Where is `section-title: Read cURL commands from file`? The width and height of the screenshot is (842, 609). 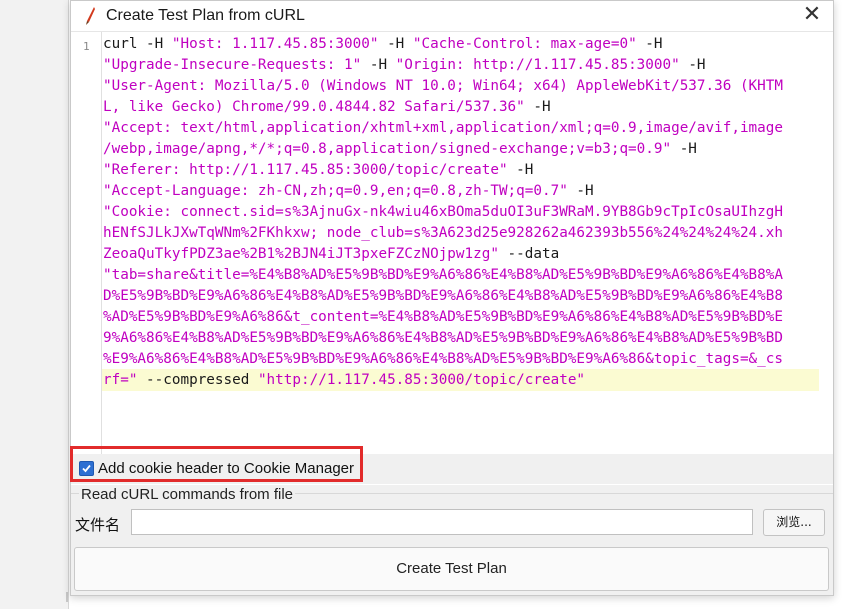
section-title: Read cURL commands from file is located at coordinates (187, 494).